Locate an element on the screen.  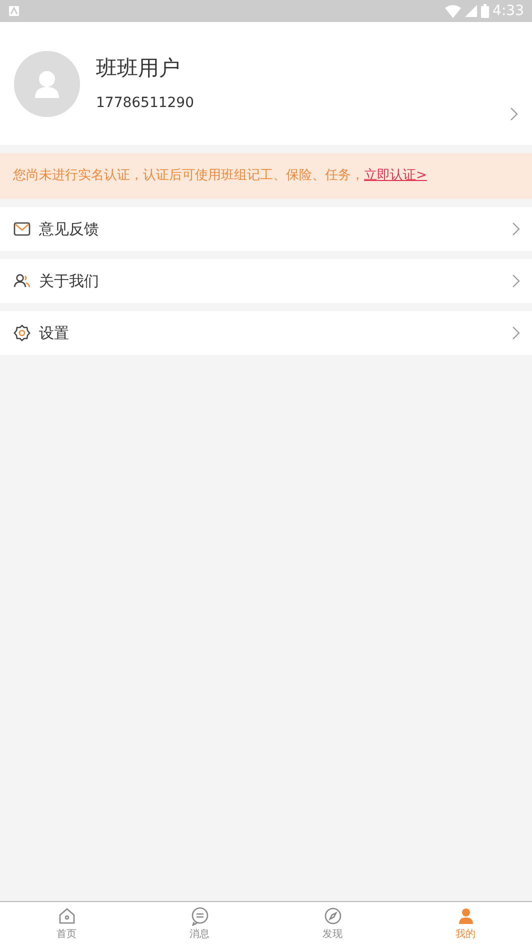
home-icon is located at coordinates (66, 916).